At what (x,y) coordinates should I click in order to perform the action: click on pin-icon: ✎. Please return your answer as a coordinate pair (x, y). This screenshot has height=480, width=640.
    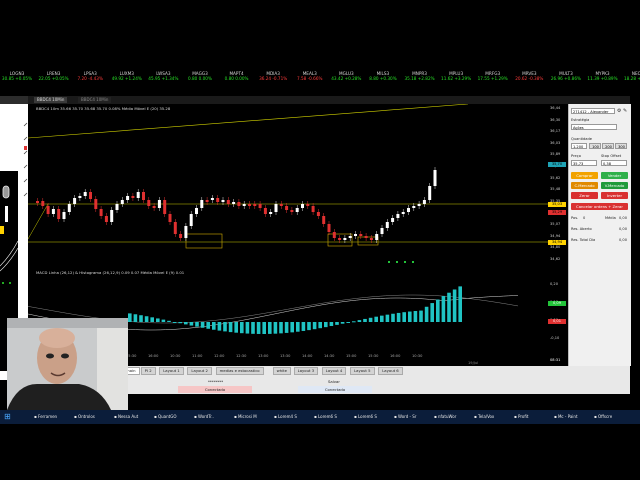
    Looking at the image, I should click on (625, 111).